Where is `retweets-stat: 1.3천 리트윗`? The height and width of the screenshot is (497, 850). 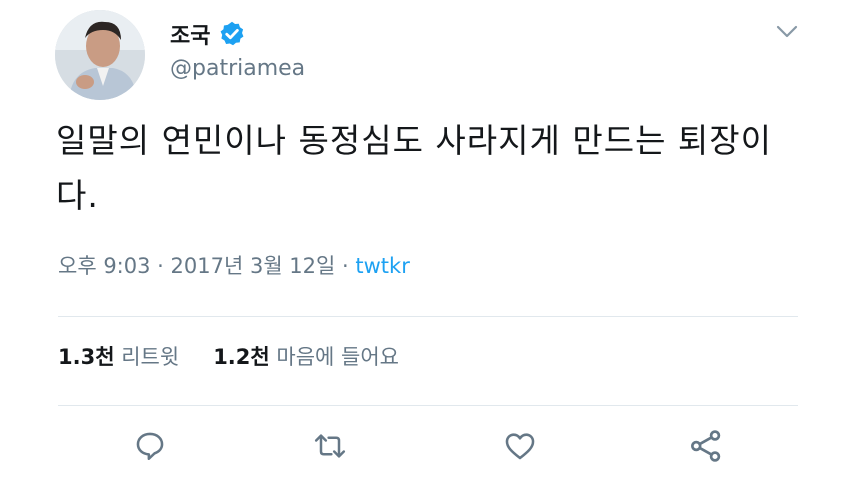
retweets-stat: 1.3천 리트윗 is located at coordinates (118, 357).